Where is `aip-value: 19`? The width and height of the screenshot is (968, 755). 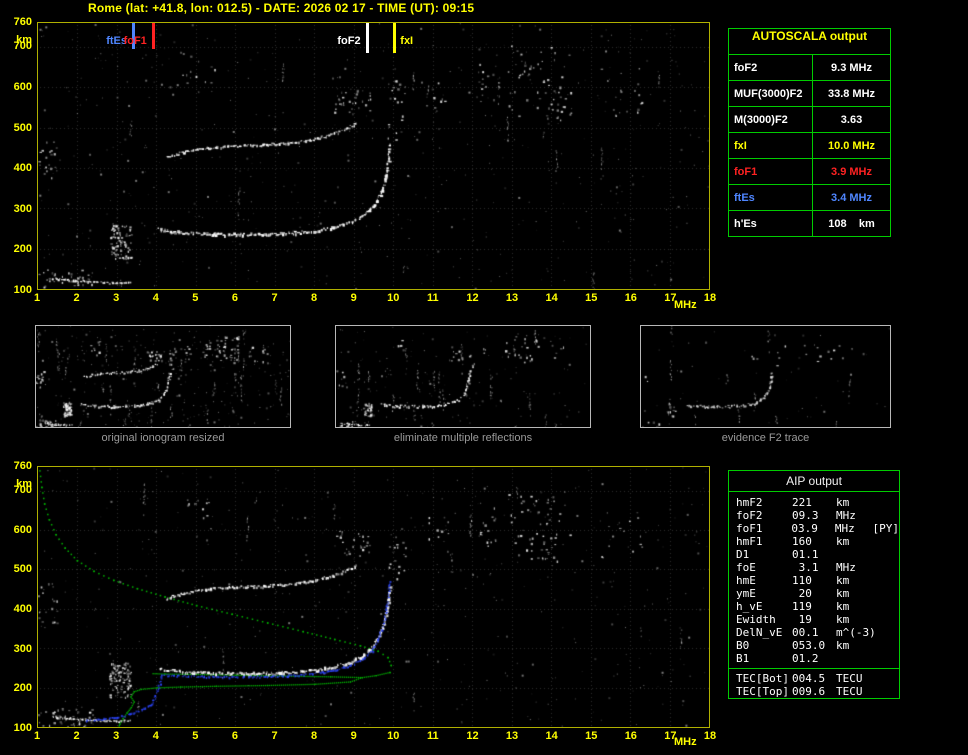
aip-value: 19 is located at coordinates (802, 619).